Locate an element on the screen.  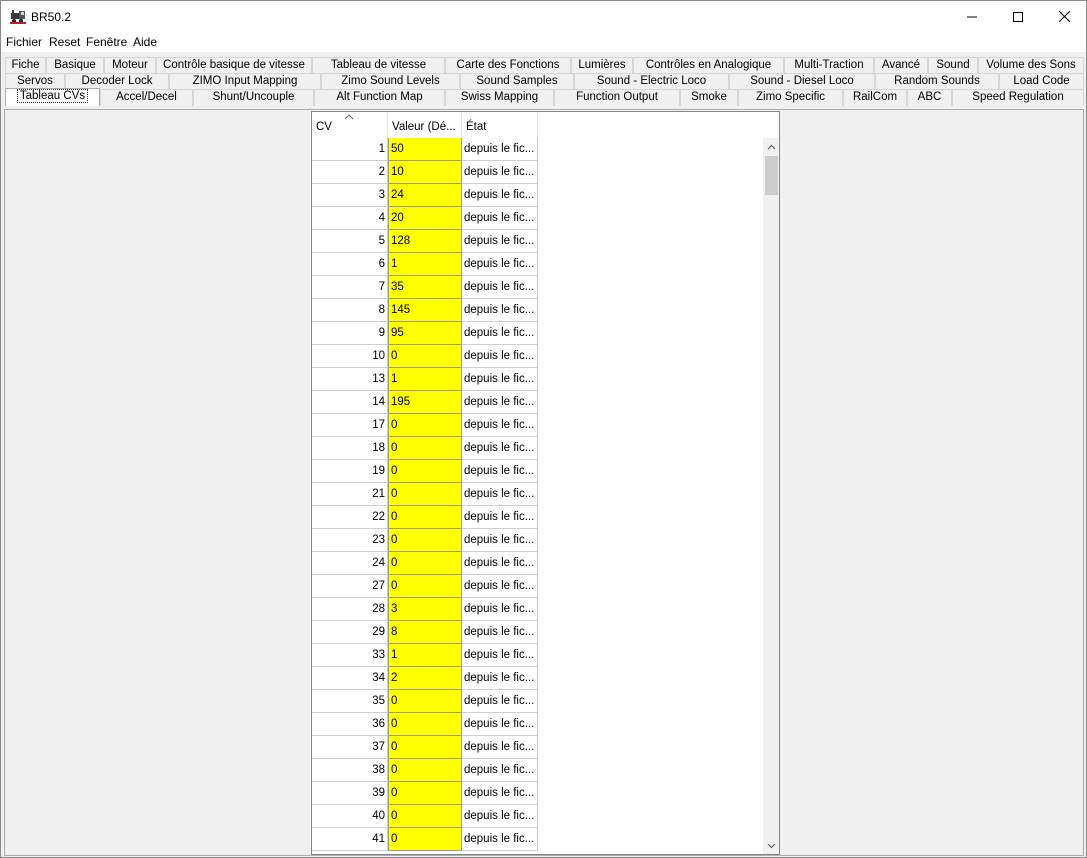
cell-value: 50 is located at coordinates (425, 149).